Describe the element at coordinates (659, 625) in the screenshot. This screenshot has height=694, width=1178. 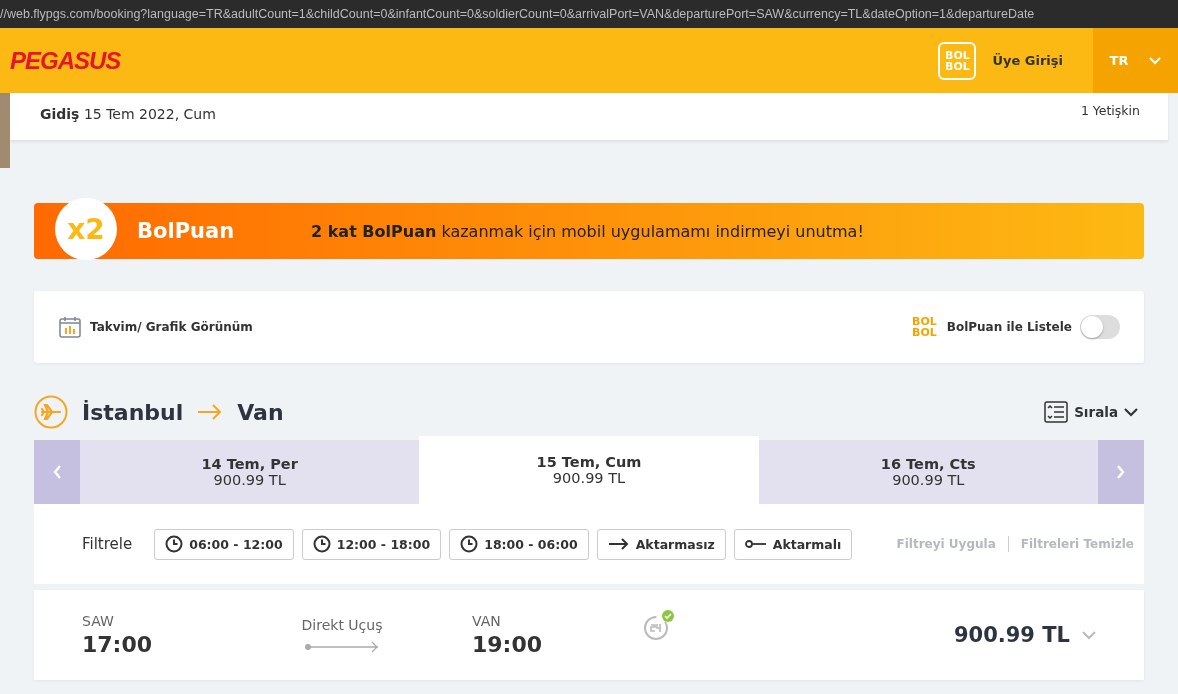
I see `24-hours-check-icon` at that location.